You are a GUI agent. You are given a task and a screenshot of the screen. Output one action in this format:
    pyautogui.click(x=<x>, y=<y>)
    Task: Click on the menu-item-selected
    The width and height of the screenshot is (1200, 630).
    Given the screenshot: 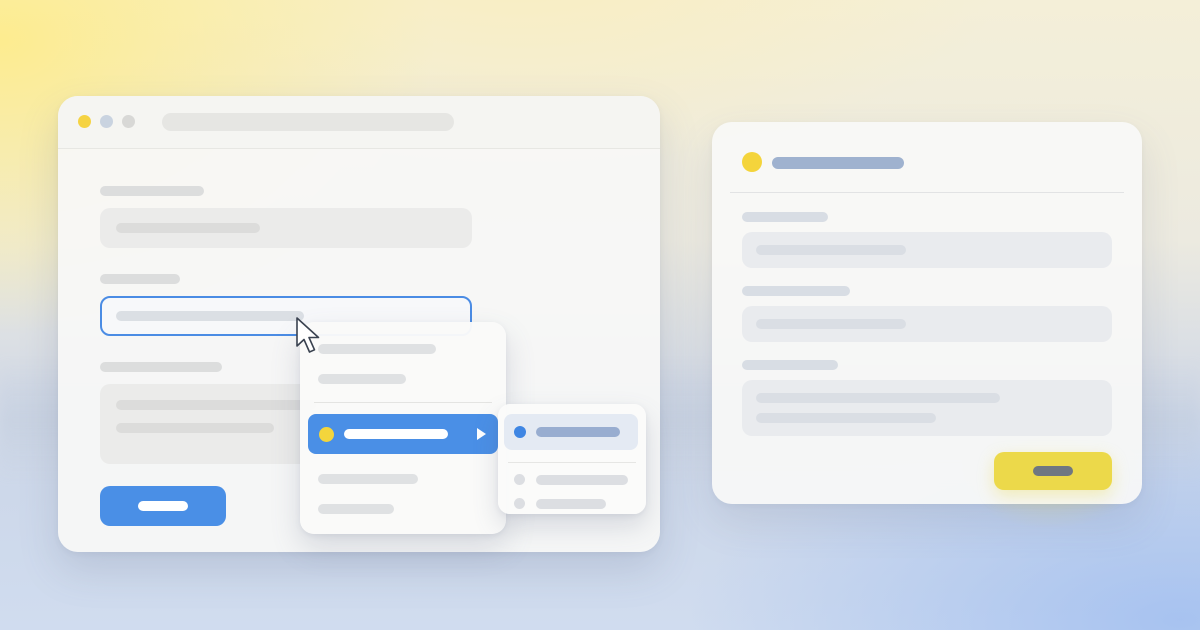 What is the action you would take?
    pyautogui.click(x=403, y=434)
    